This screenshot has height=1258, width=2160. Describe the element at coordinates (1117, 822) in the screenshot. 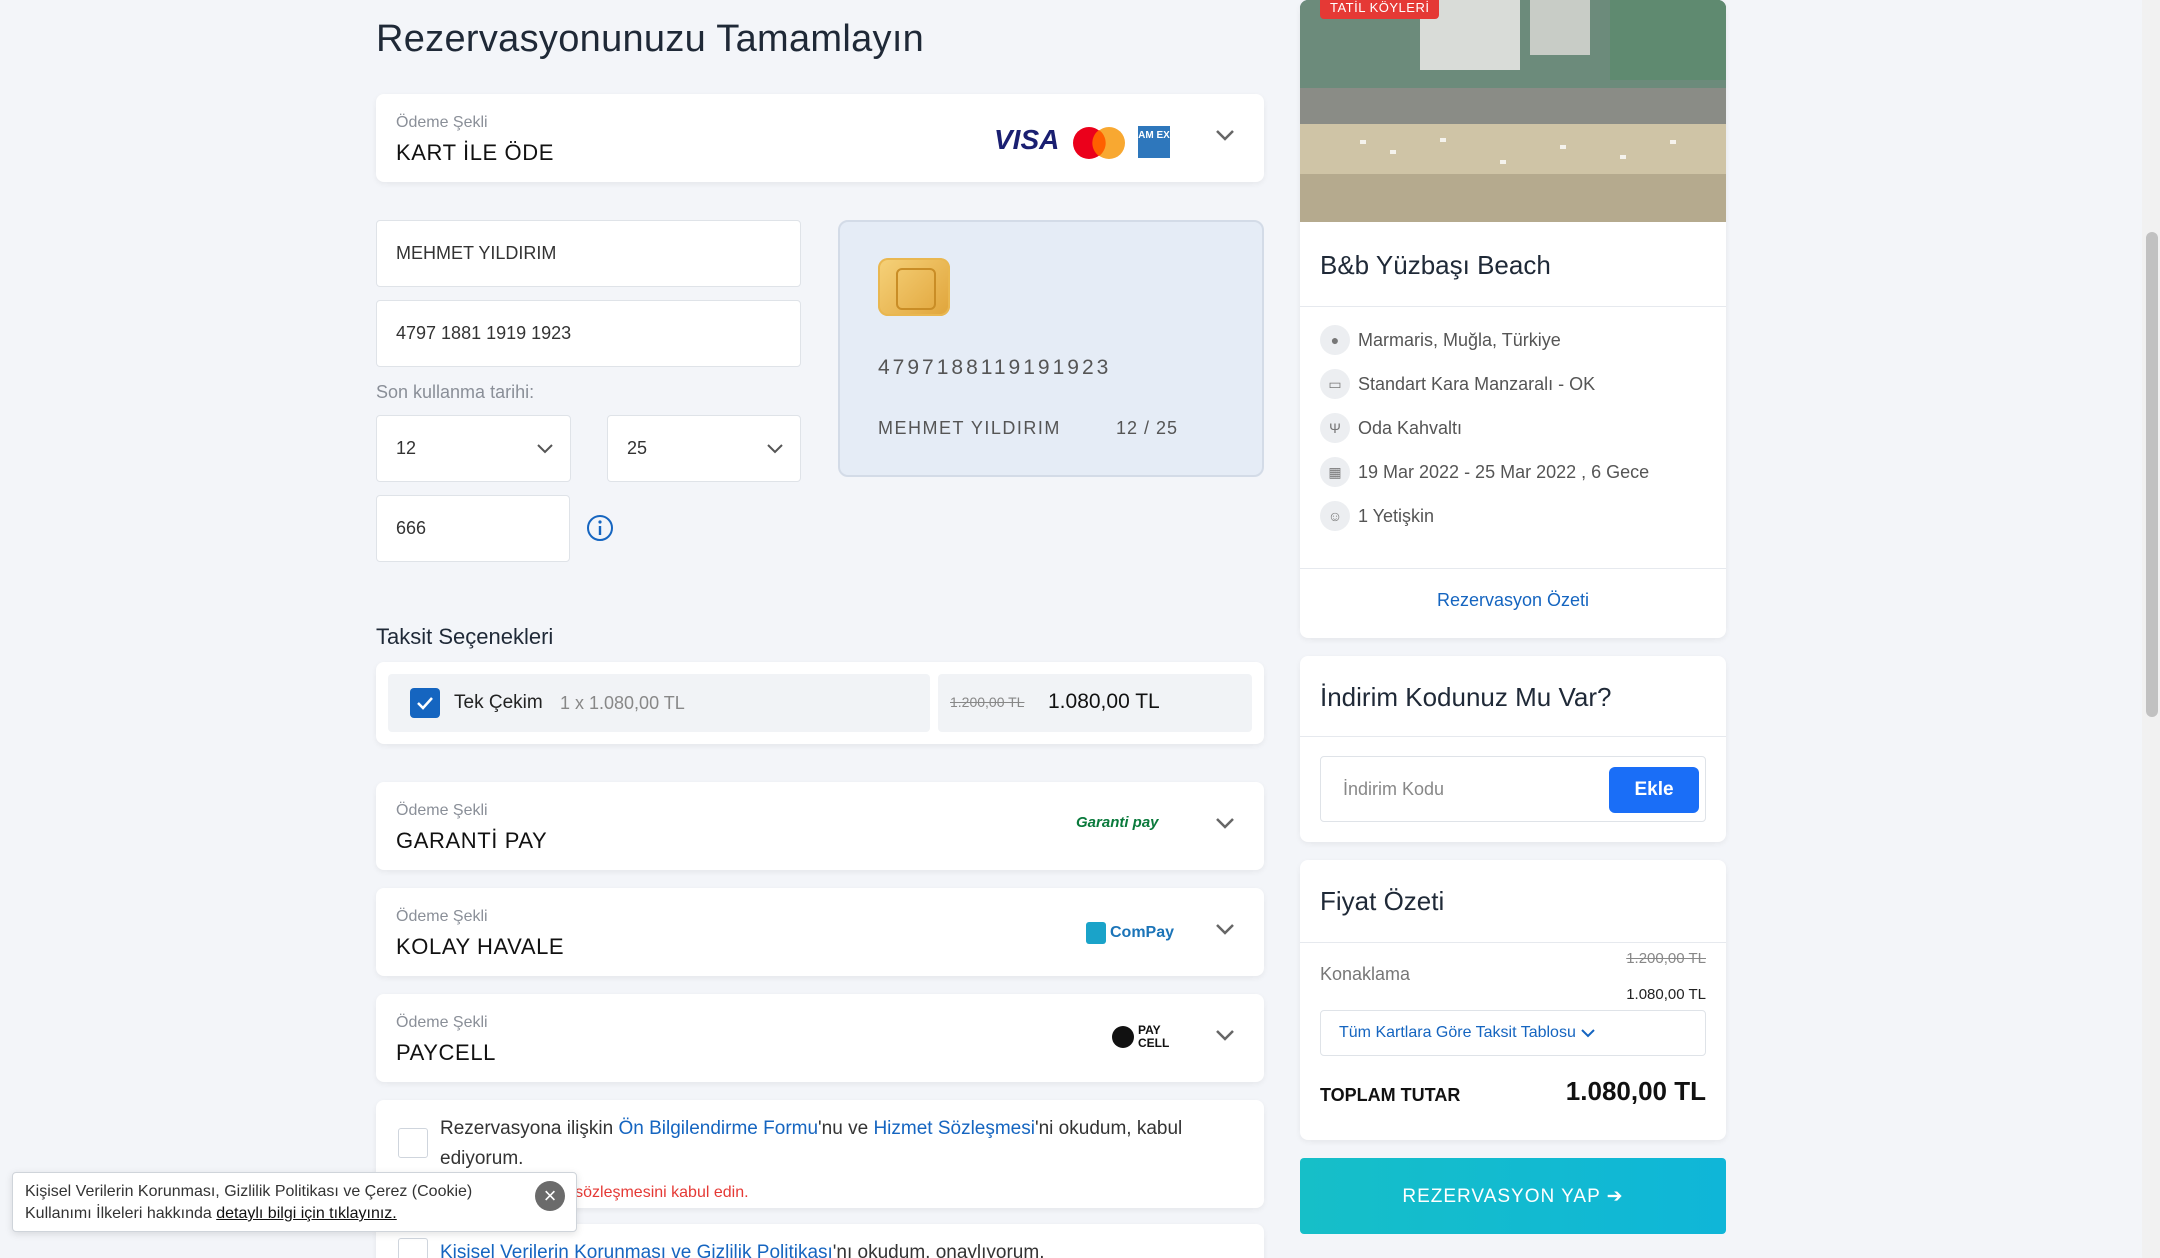

I see `garanti-pay-logo: Garanti pay` at that location.